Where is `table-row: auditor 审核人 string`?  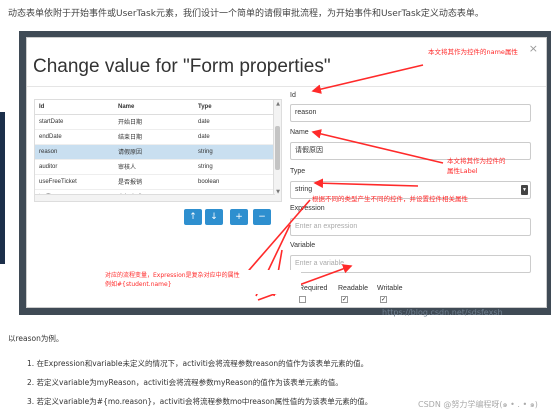
table-row: auditor 审核人 string is located at coordinates (155, 166).